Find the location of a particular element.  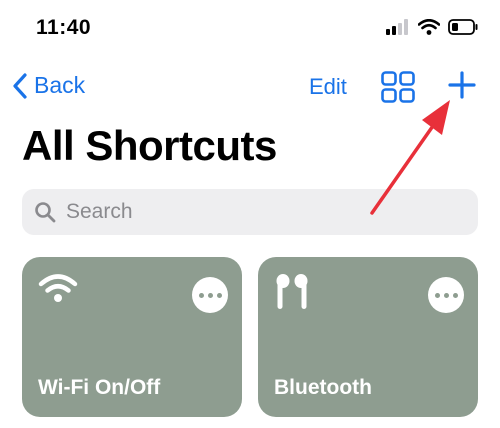

search-field is located at coordinates (250, 212).